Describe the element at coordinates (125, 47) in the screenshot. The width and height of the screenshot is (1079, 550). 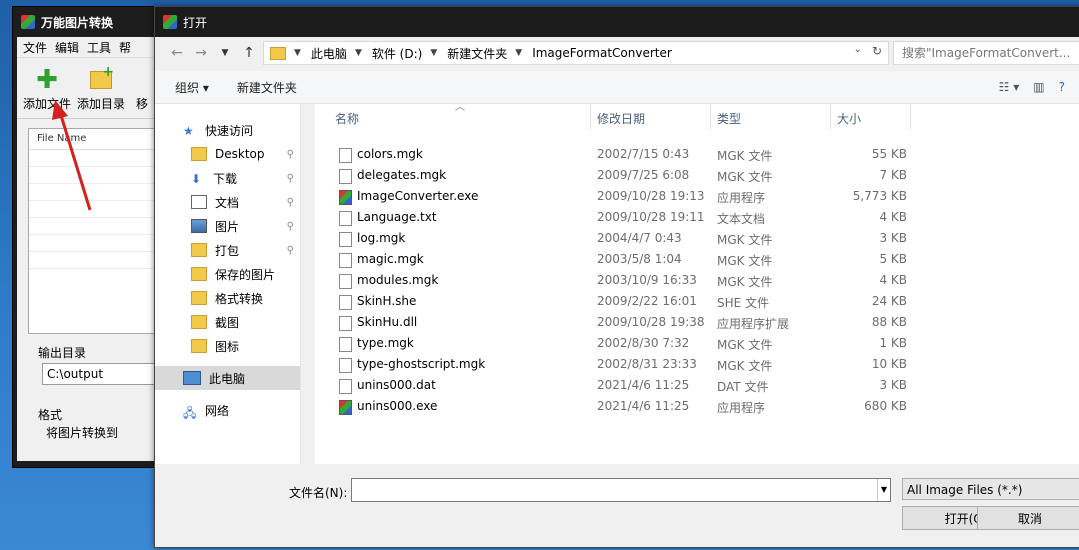
I see `menu-help: 帮` at that location.